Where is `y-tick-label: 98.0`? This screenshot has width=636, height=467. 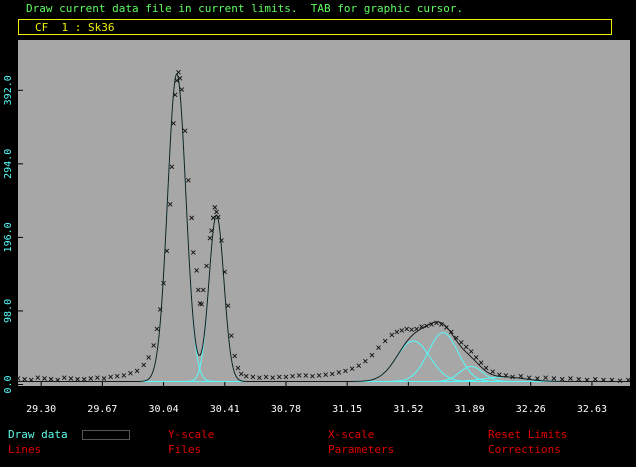
y-tick-label: 98.0 is located at coordinates (8, 311).